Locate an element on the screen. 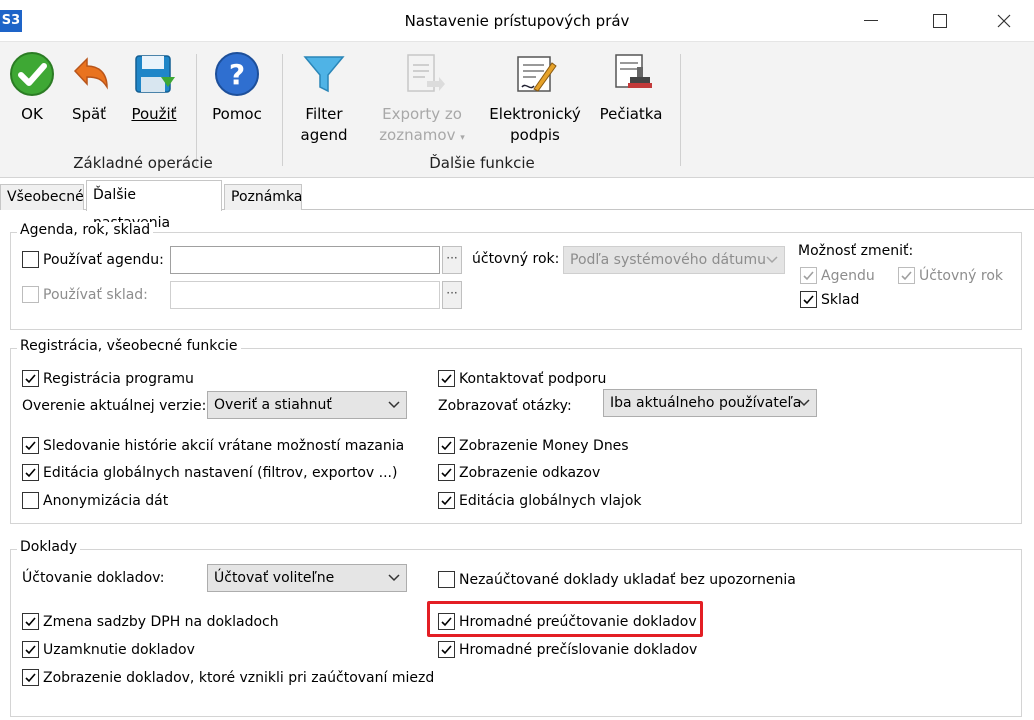  maximize-icon is located at coordinates (940, 21).